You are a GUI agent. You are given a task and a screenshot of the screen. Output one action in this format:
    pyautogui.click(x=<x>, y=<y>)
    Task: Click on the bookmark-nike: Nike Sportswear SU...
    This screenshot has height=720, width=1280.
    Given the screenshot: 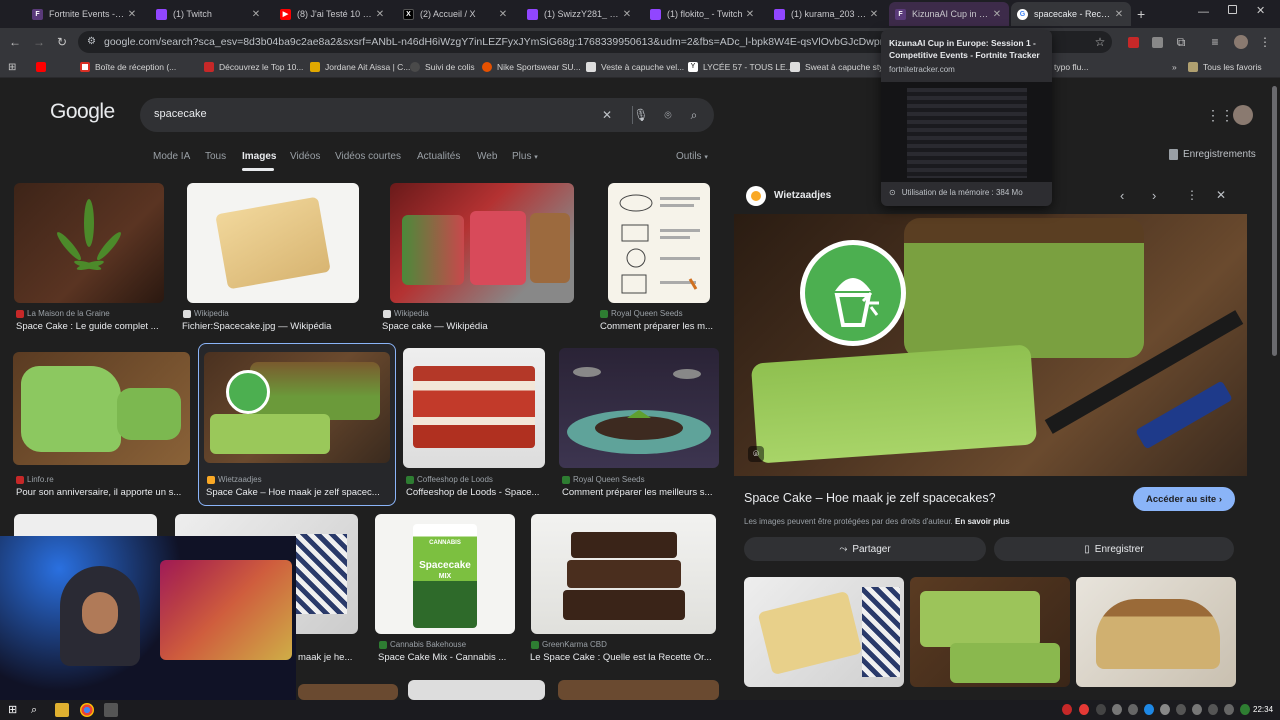 What is the action you would take?
    pyautogui.click(x=531, y=67)
    